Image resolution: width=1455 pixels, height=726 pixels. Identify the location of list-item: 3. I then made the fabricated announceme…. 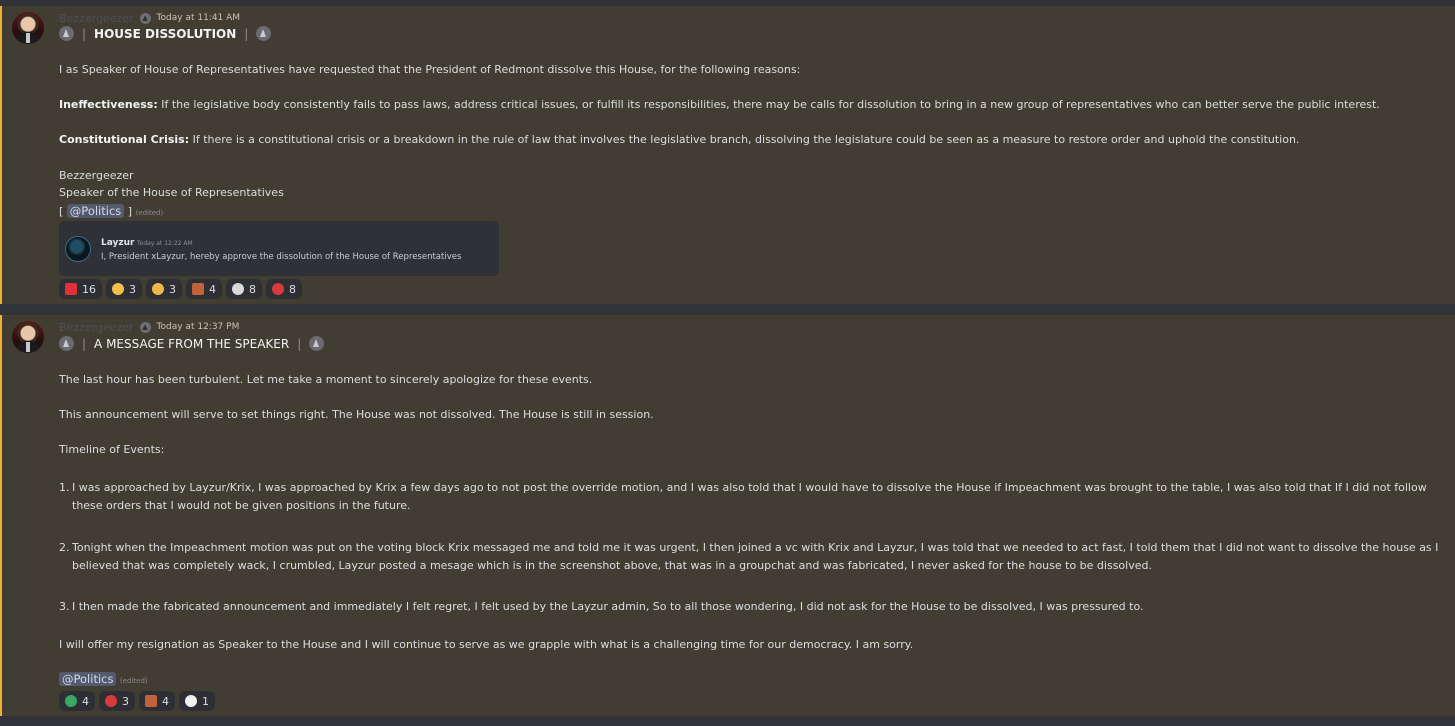
(751, 607).